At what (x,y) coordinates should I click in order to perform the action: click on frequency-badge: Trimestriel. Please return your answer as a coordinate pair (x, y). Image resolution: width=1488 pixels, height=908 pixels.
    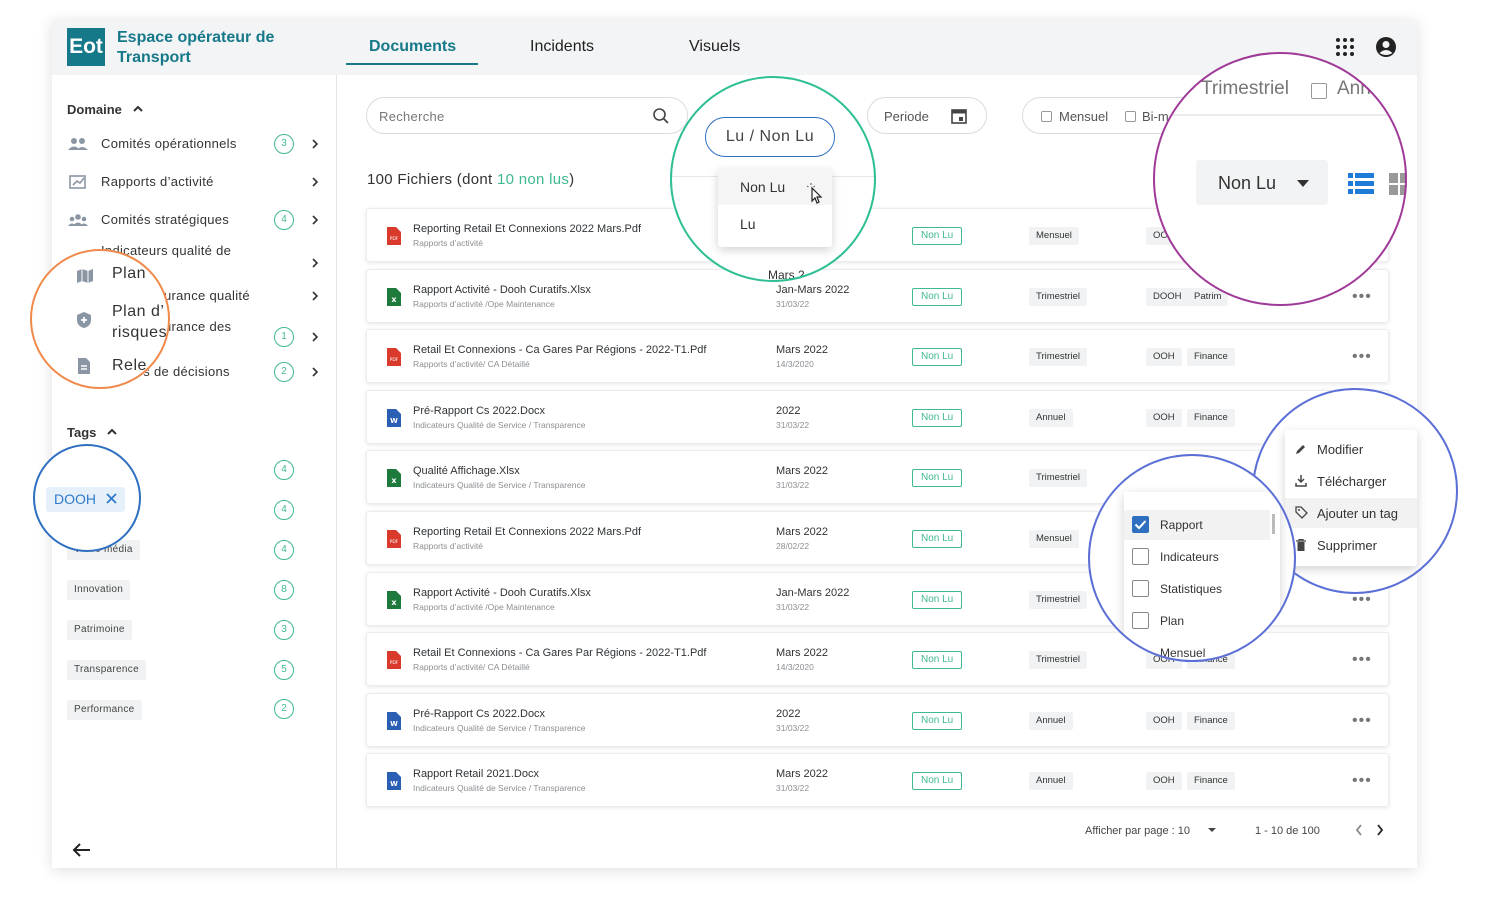
    Looking at the image, I should click on (1058, 599).